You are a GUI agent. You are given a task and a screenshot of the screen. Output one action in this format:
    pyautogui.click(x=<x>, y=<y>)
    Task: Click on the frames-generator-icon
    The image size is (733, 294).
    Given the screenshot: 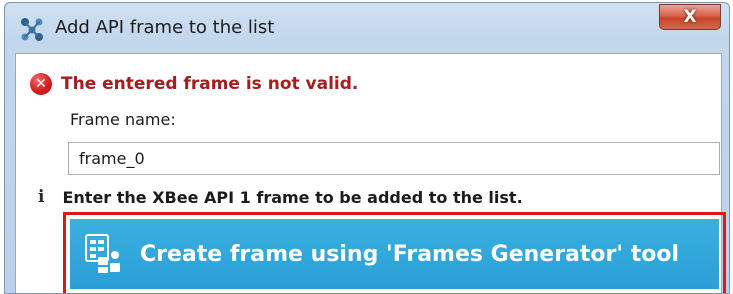 What is the action you would take?
    pyautogui.click(x=102, y=253)
    